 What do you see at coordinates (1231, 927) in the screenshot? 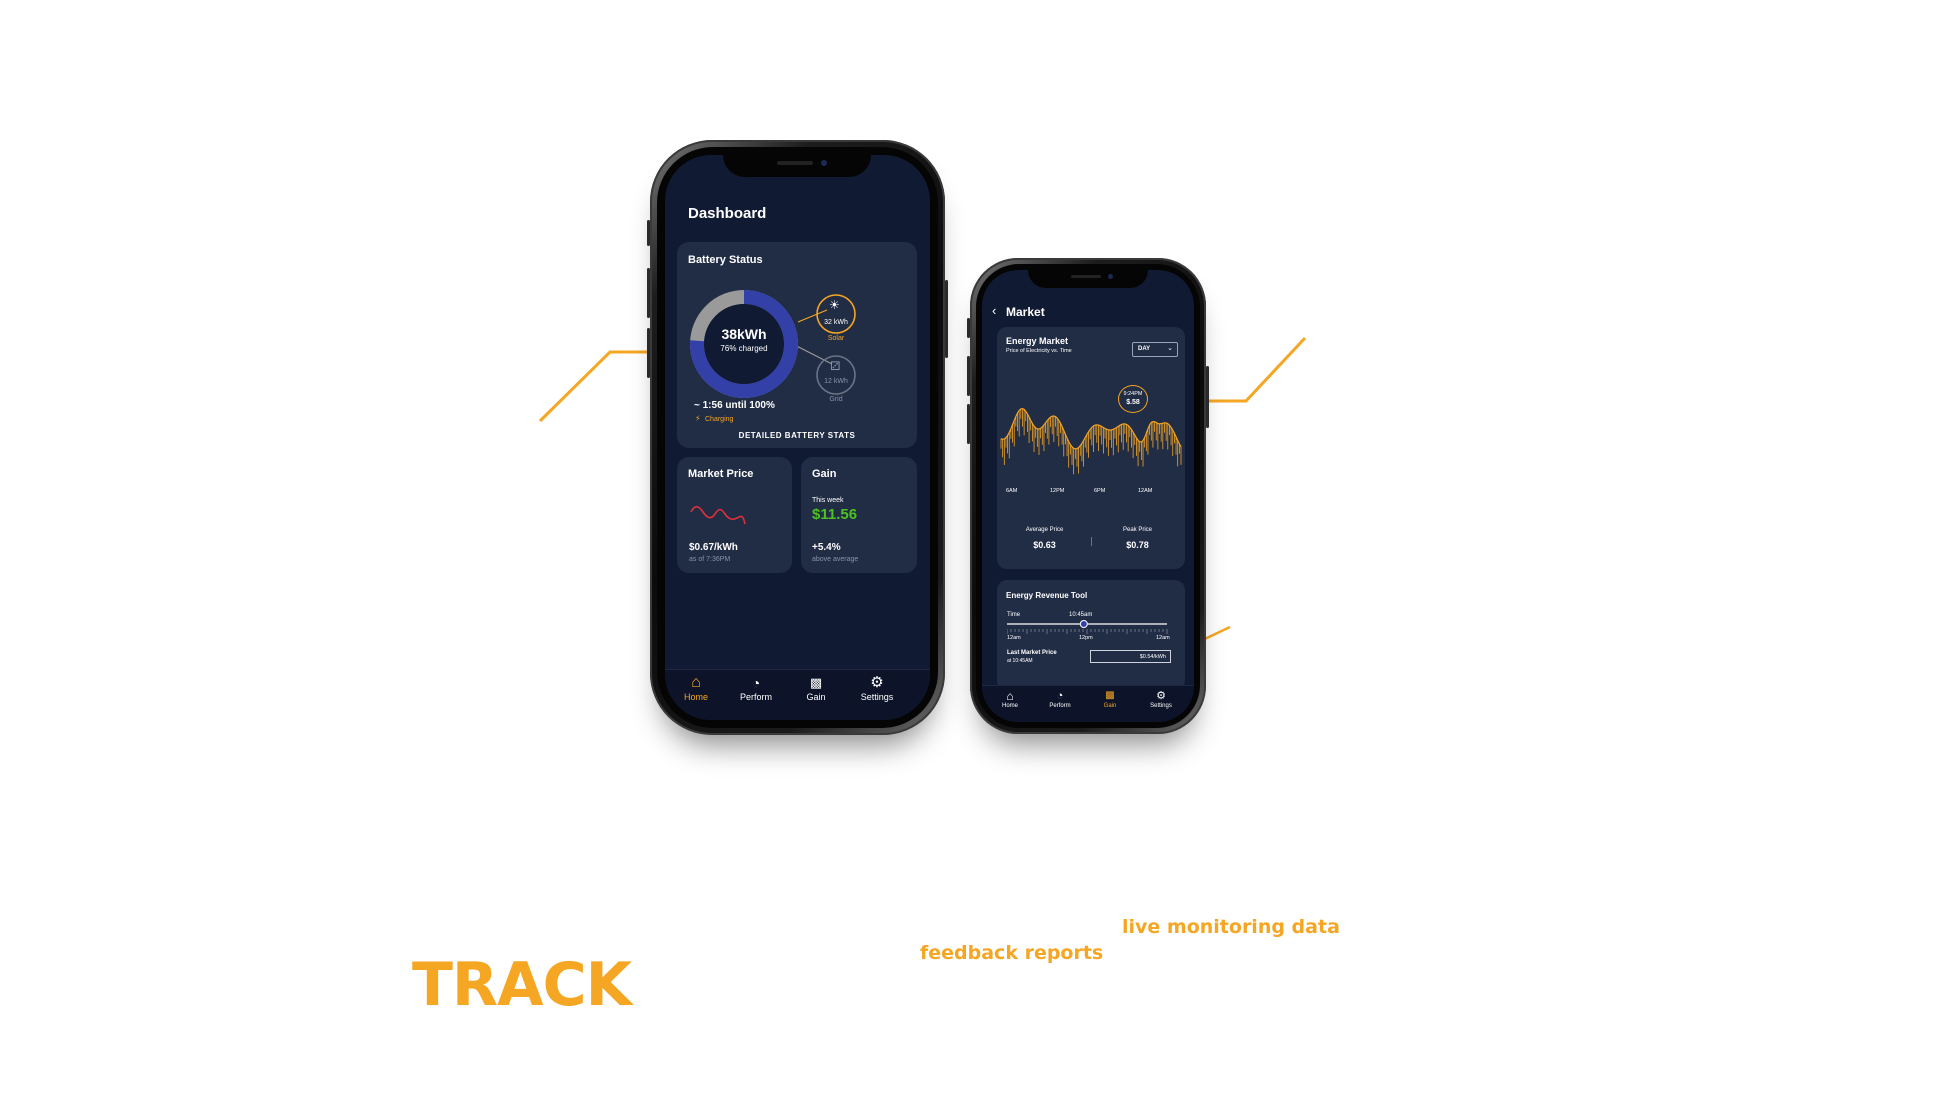
I see `live-monitoring-caption: live monitoring data` at bounding box center [1231, 927].